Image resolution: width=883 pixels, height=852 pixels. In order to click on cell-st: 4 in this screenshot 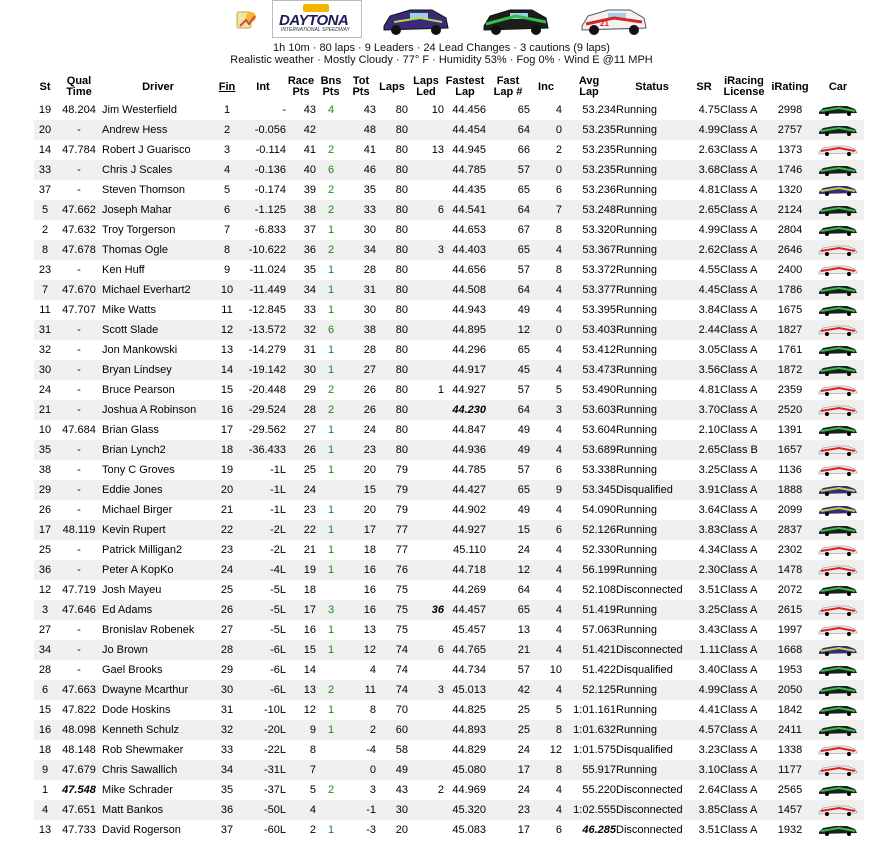, I will do `click(45, 810)`.